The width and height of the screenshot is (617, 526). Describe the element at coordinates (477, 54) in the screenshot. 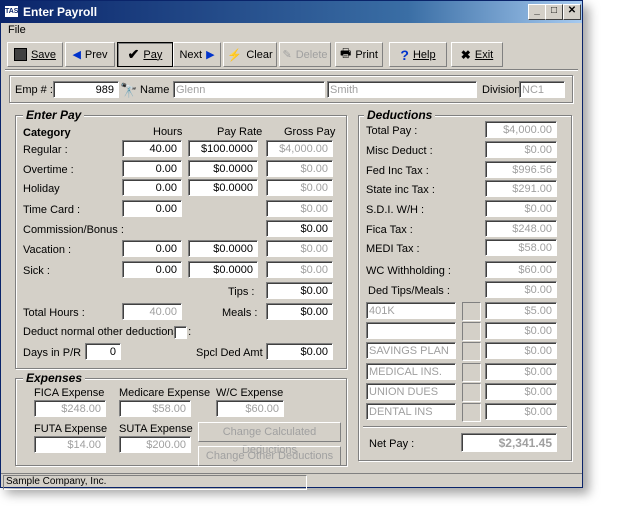

I see `exit-button: ✖ Exit` at that location.